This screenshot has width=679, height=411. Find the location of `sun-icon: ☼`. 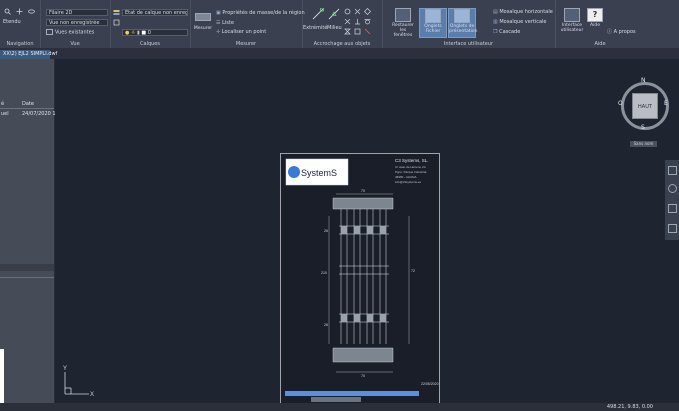

sun-icon: ☼ is located at coordinates (133, 33).